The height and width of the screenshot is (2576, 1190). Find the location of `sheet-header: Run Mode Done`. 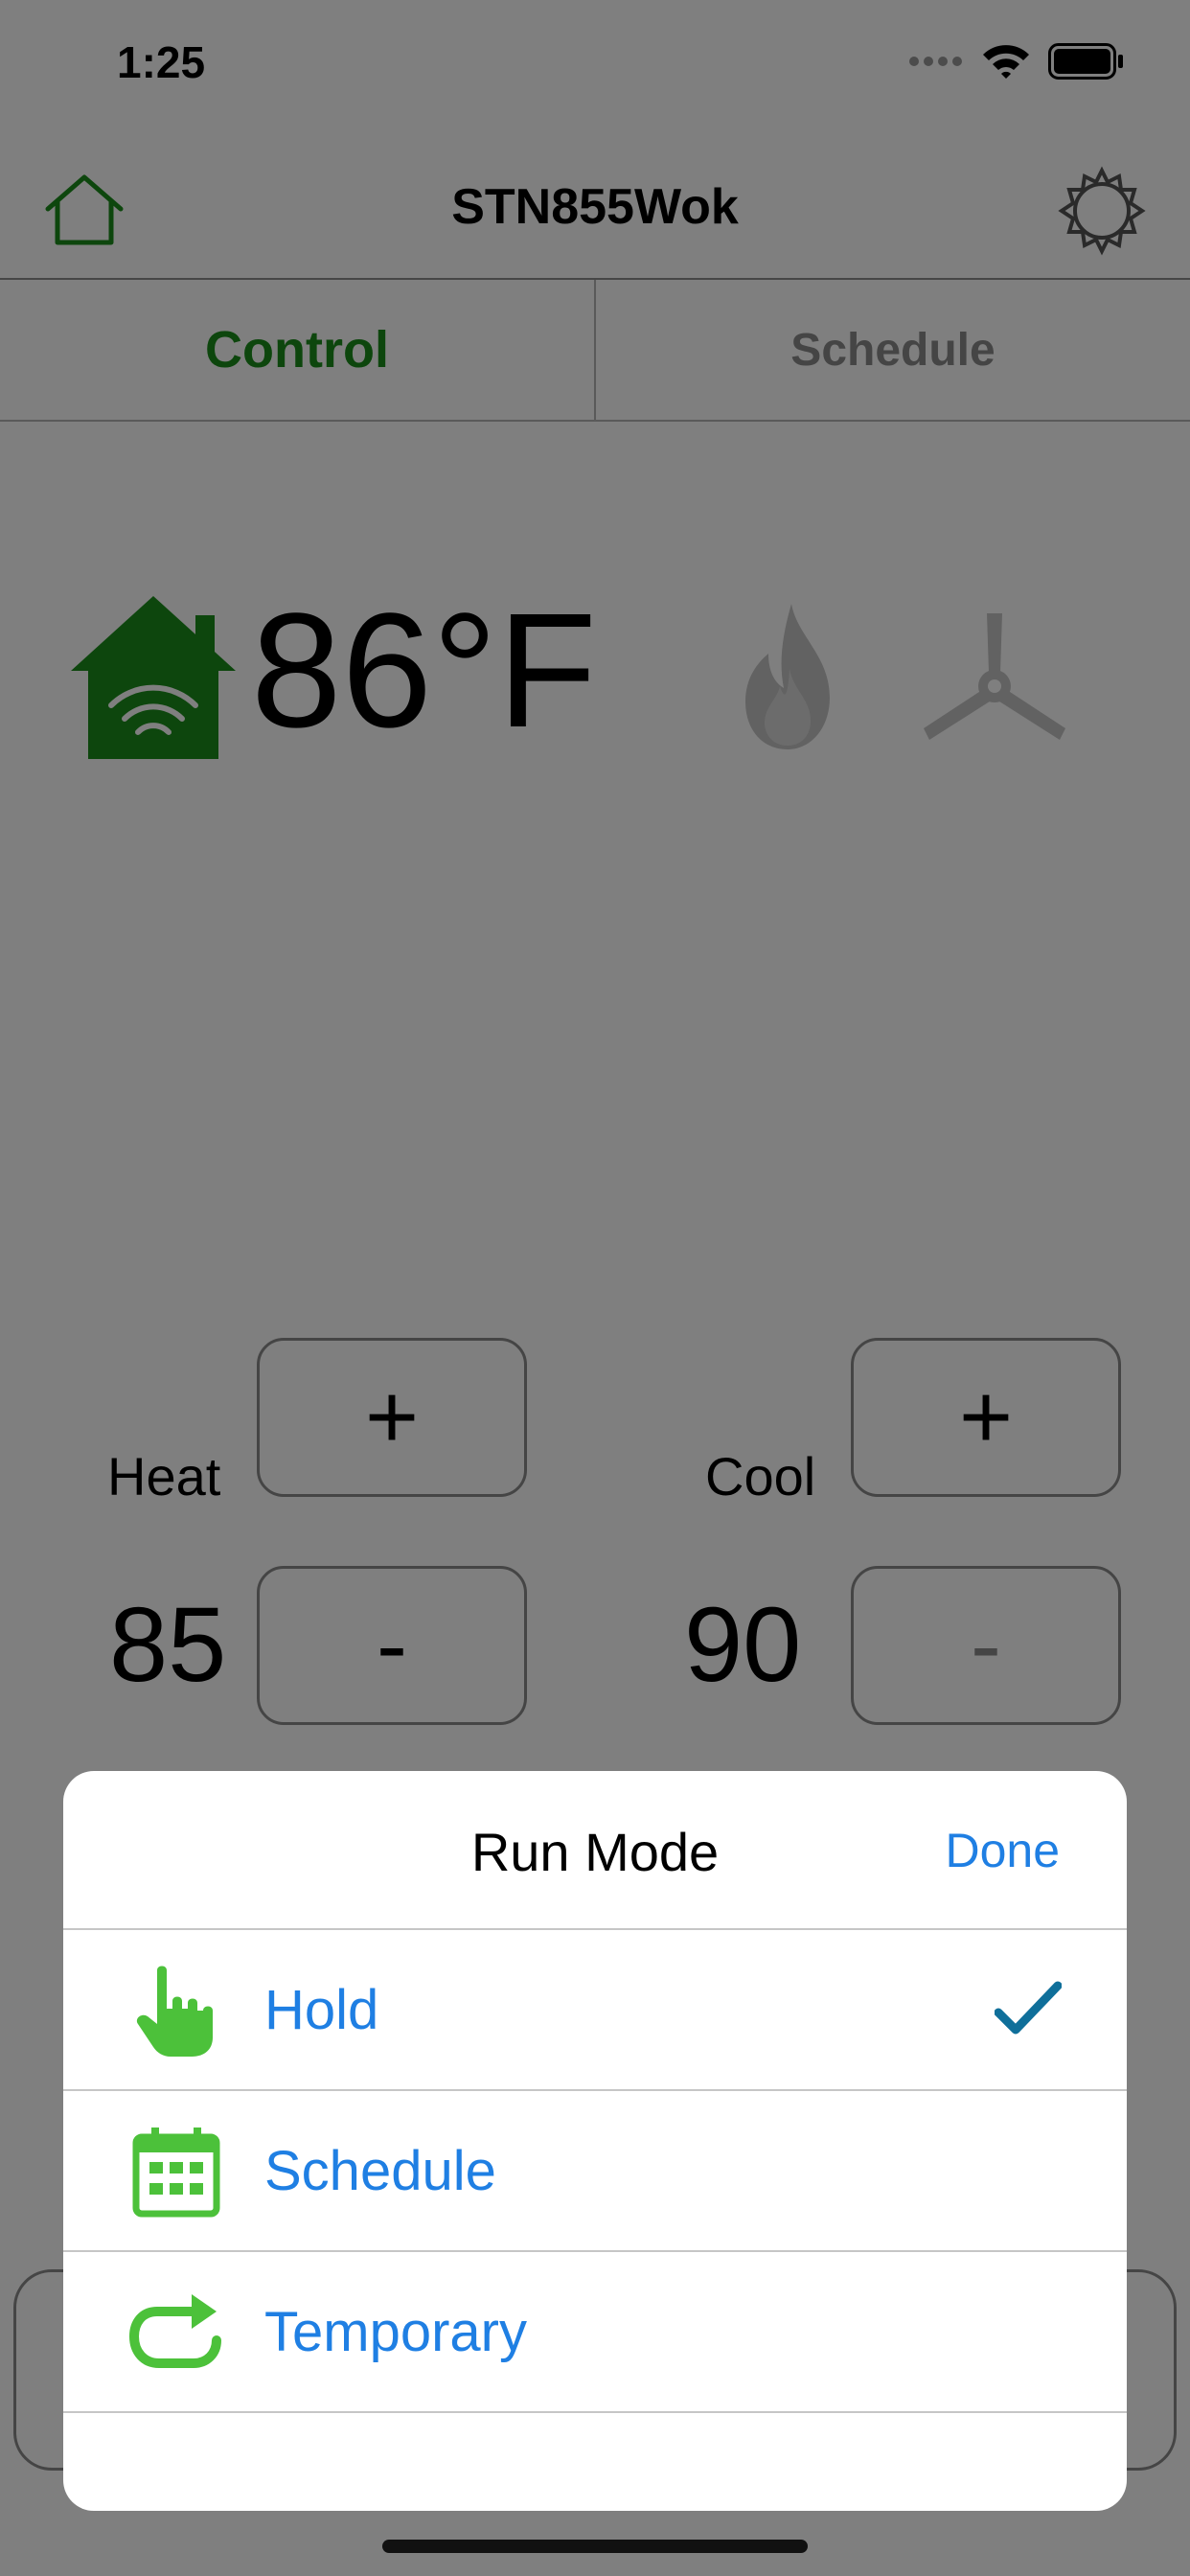

sheet-header: Run Mode Done is located at coordinates (595, 1851).